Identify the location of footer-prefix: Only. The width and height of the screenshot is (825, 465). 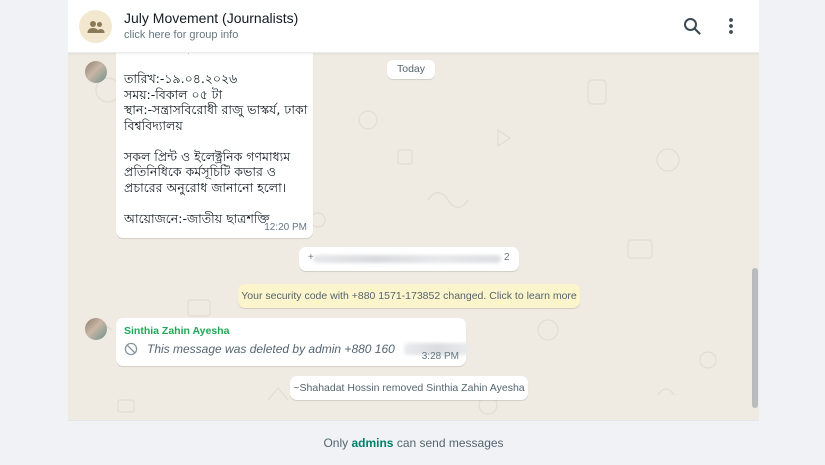
(337, 443).